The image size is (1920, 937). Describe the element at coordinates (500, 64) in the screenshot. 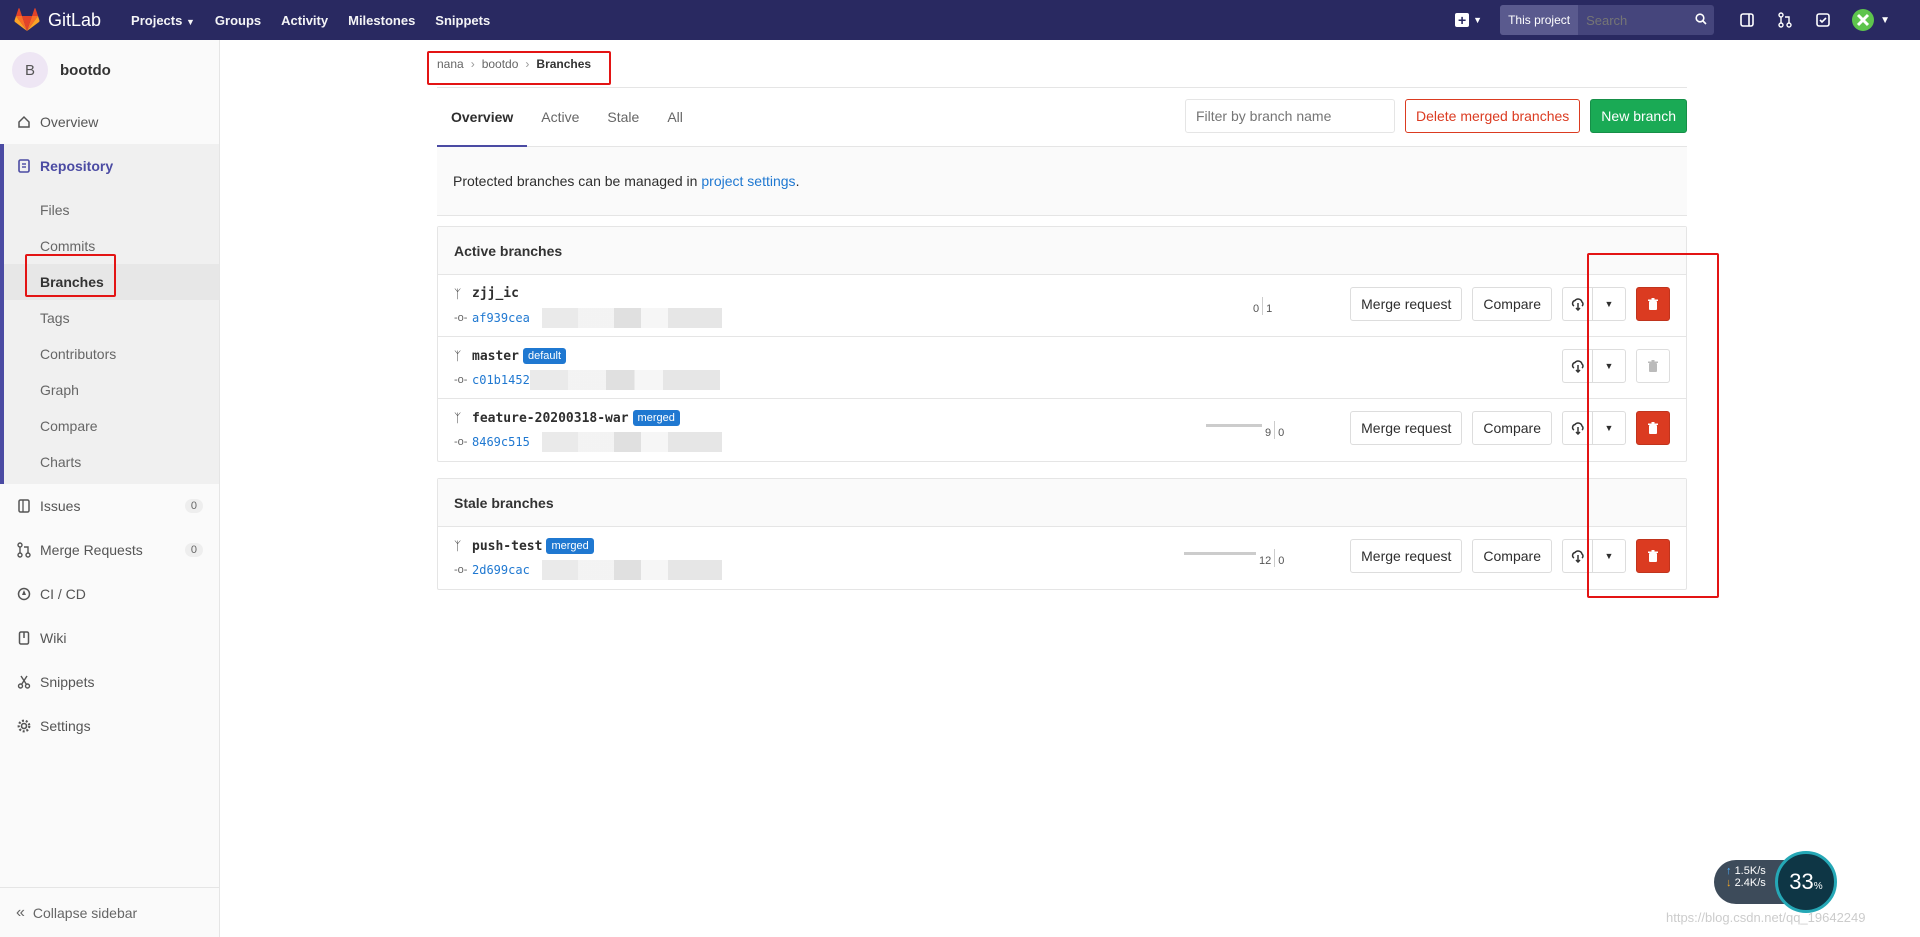

I see `breadcrumb-bootdo: bootdo` at that location.